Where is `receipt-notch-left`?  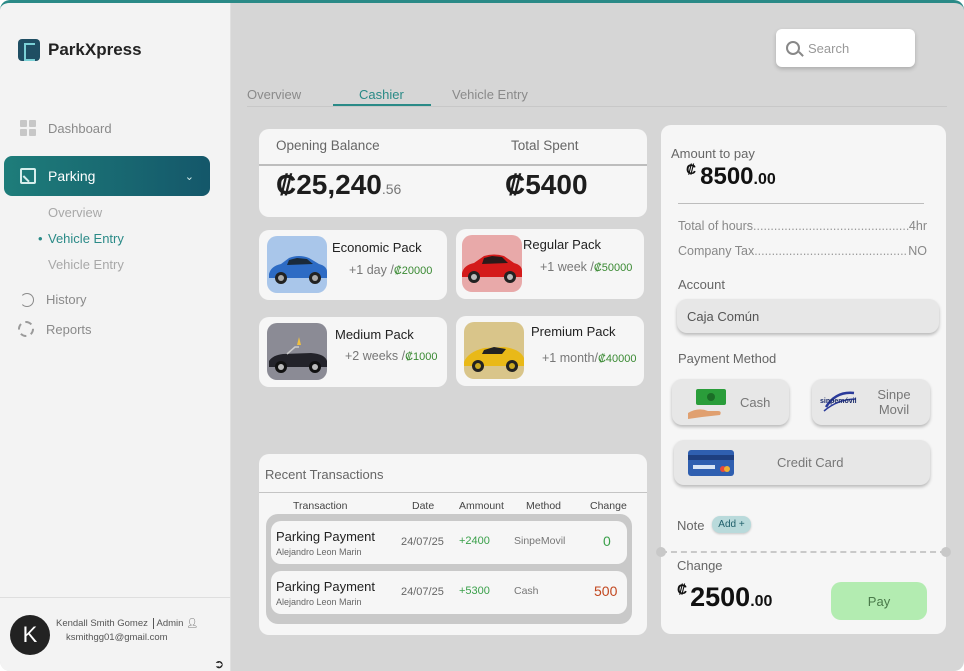
receipt-notch-left is located at coordinates (661, 552).